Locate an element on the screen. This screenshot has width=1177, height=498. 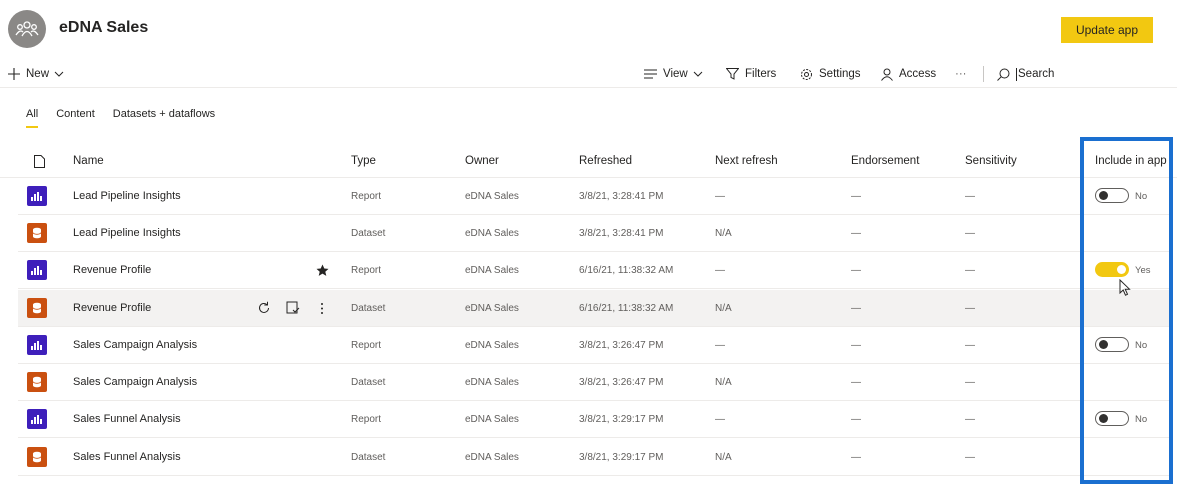
new-button: New is located at coordinates (36, 74).